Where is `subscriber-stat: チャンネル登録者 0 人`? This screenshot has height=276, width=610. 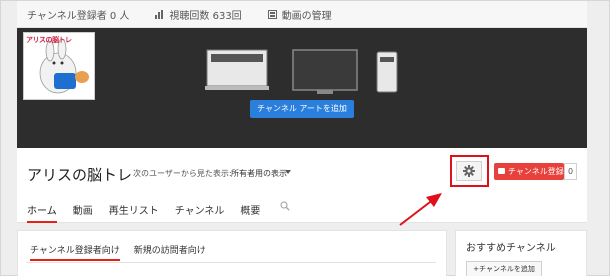
subscriber-stat: チャンネル登録者 0 人 is located at coordinates (78, 14).